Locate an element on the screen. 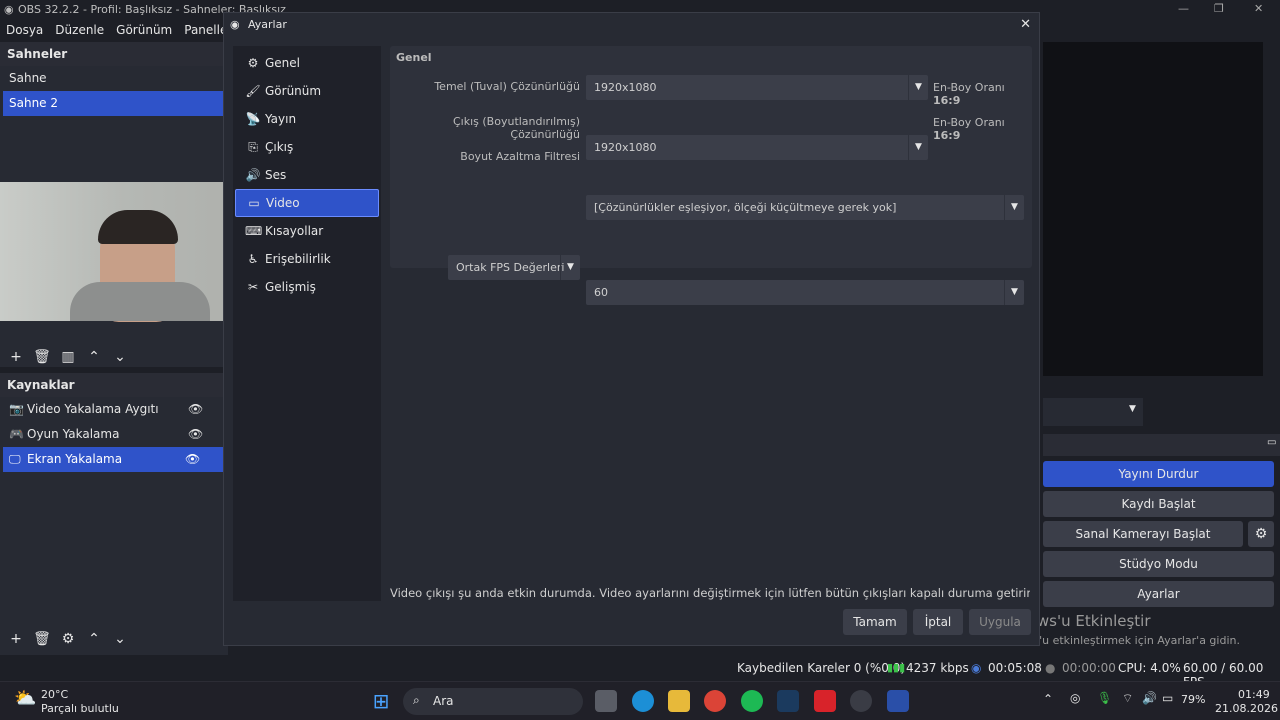 This screenshot has height=720, width=1280. sidebar-item-cikis: ⎘ Çıkış is located at coordinates (307, 147).